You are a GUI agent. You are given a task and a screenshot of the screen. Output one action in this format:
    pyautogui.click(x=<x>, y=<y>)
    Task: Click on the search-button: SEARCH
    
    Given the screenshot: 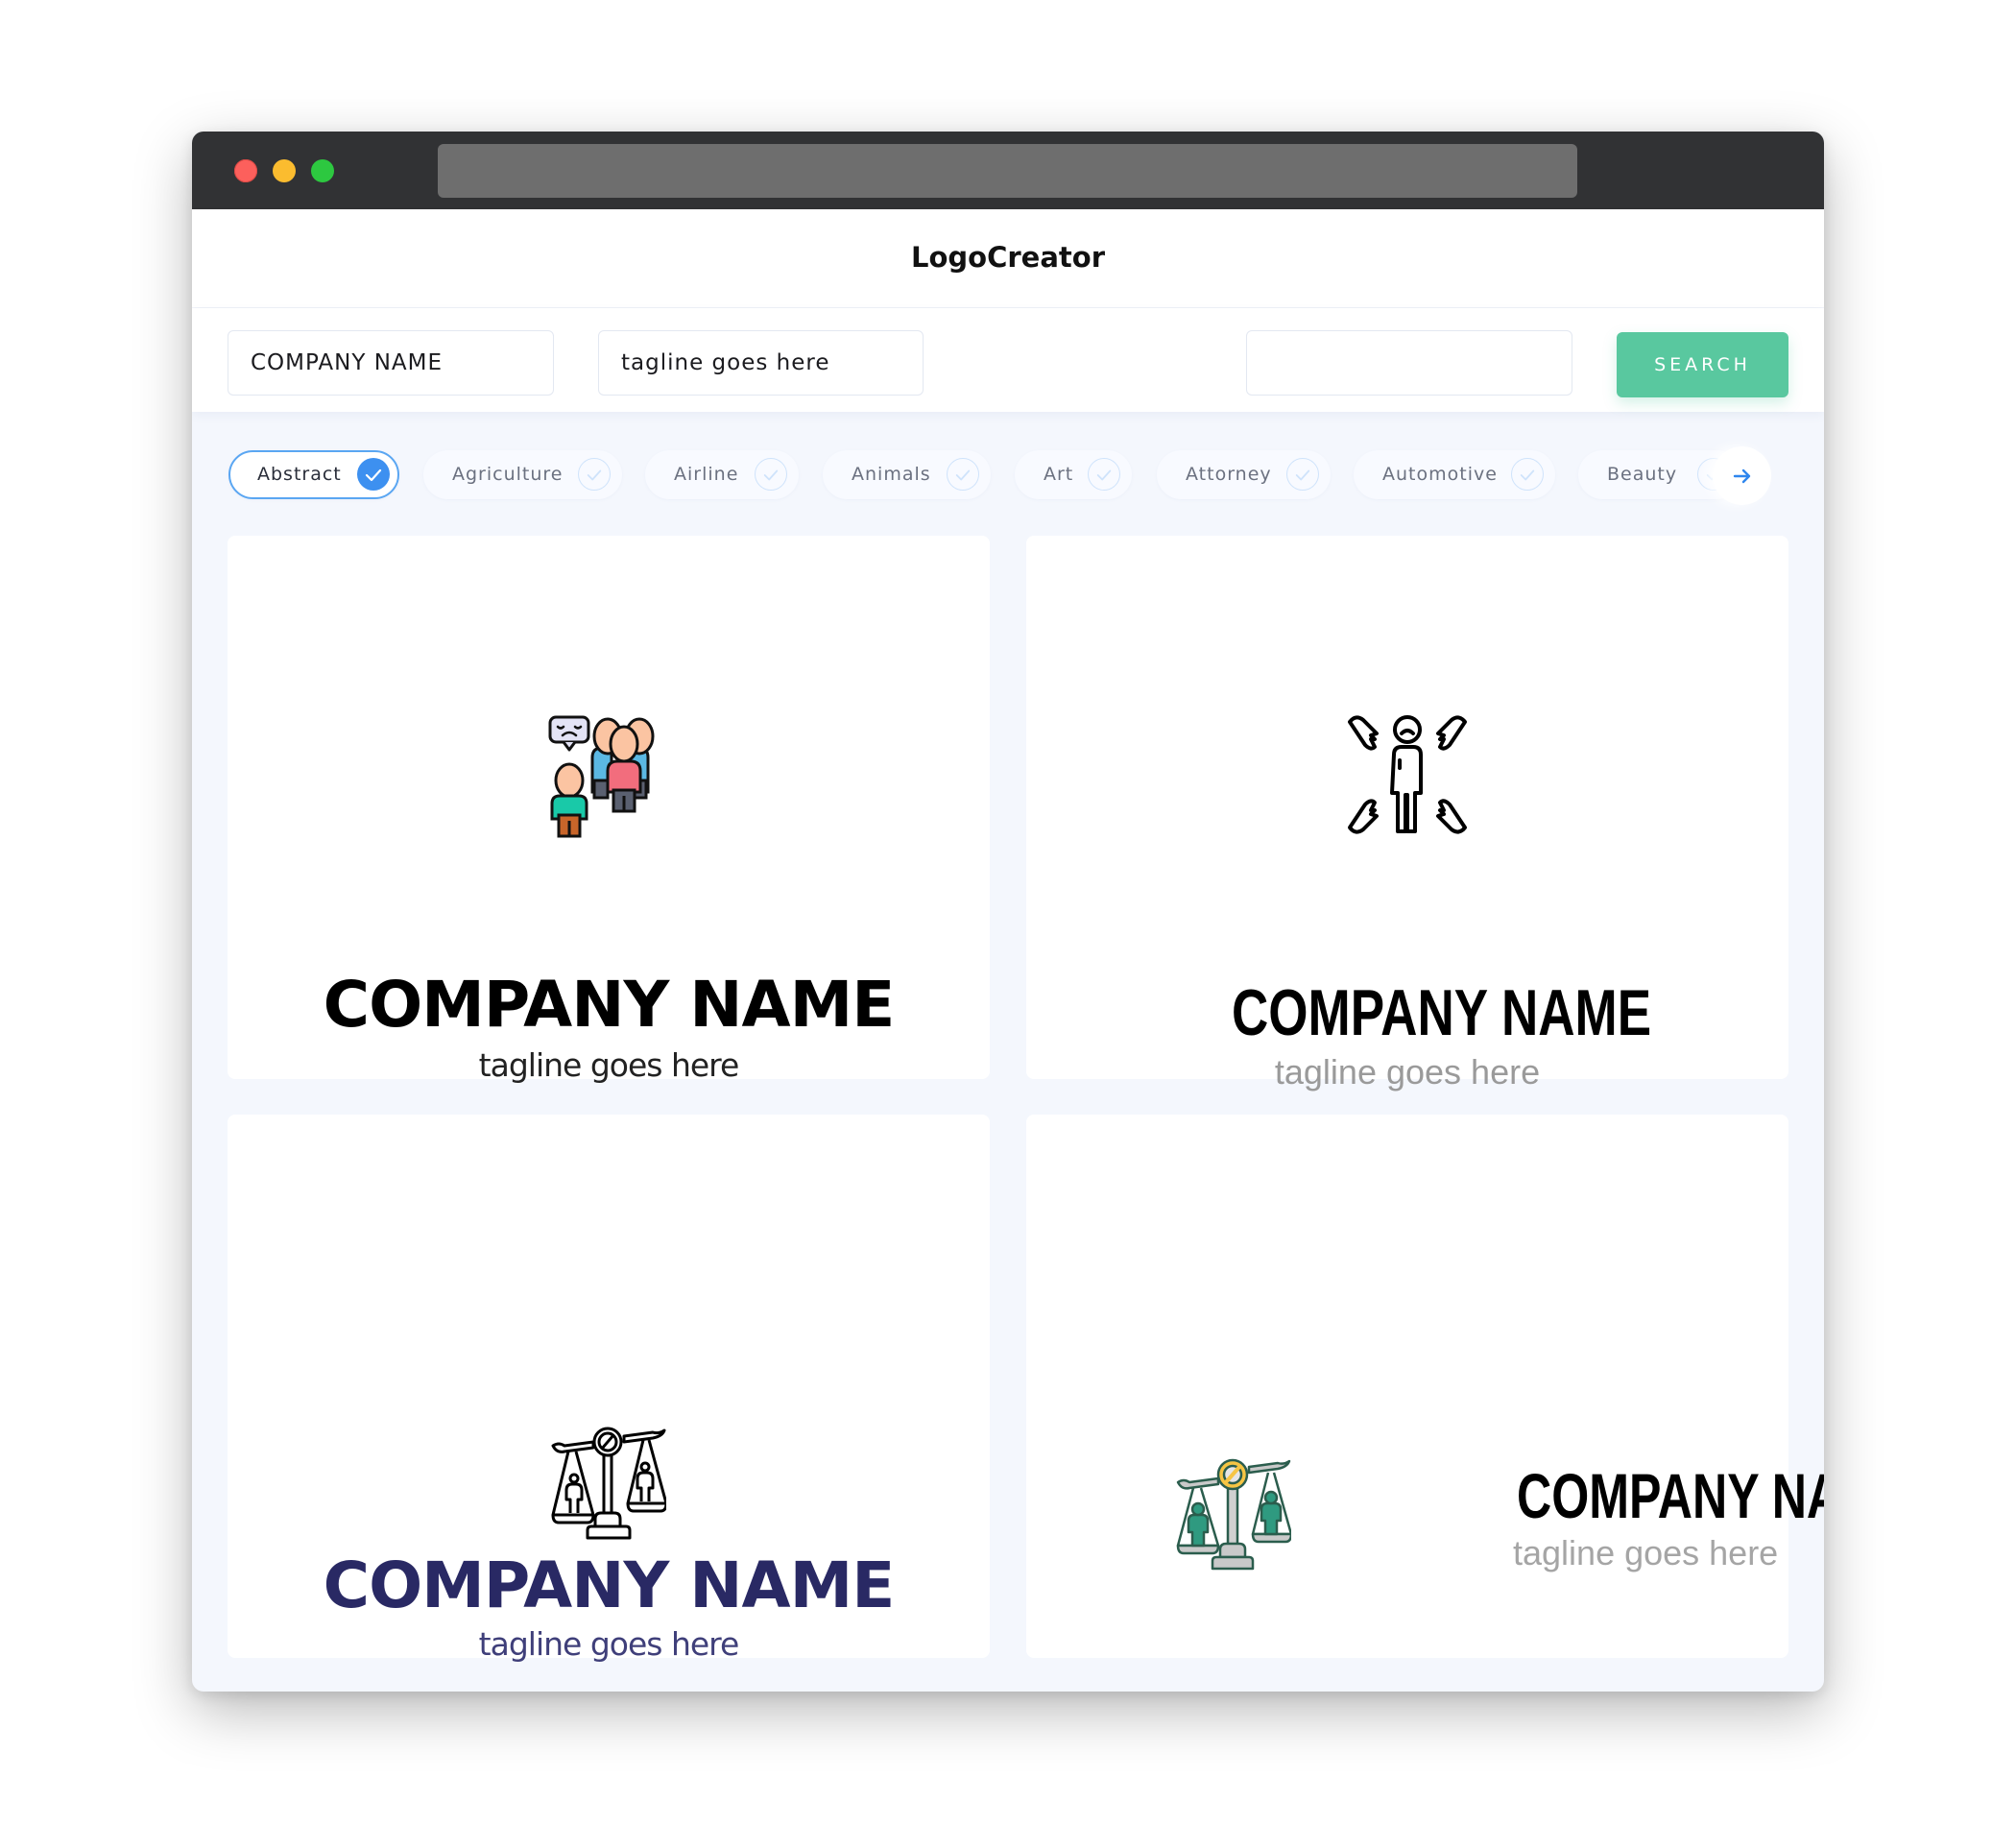 What is the action you would take?
    pyautogui.click(x=1703, y=364)
    